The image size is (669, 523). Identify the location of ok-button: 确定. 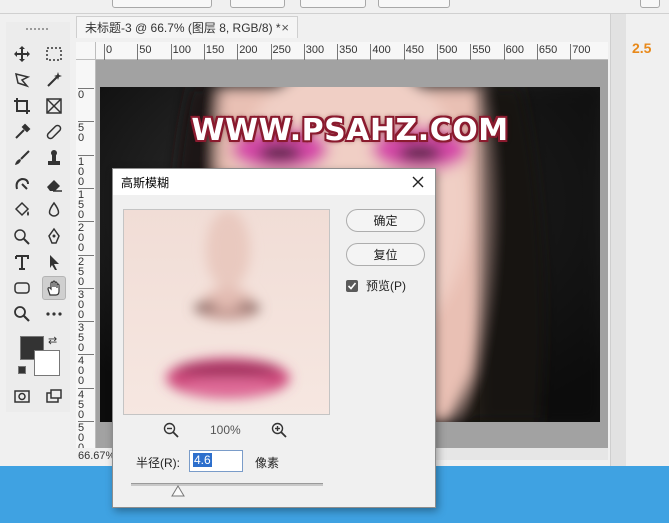
(385, 220).